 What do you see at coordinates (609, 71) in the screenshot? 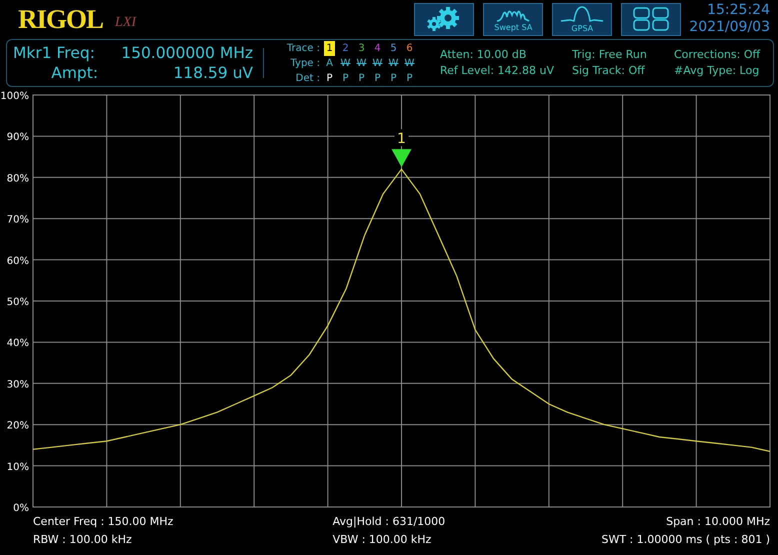
I see `setting-text: Sig Track: Off` at bounding box center [609, 71].